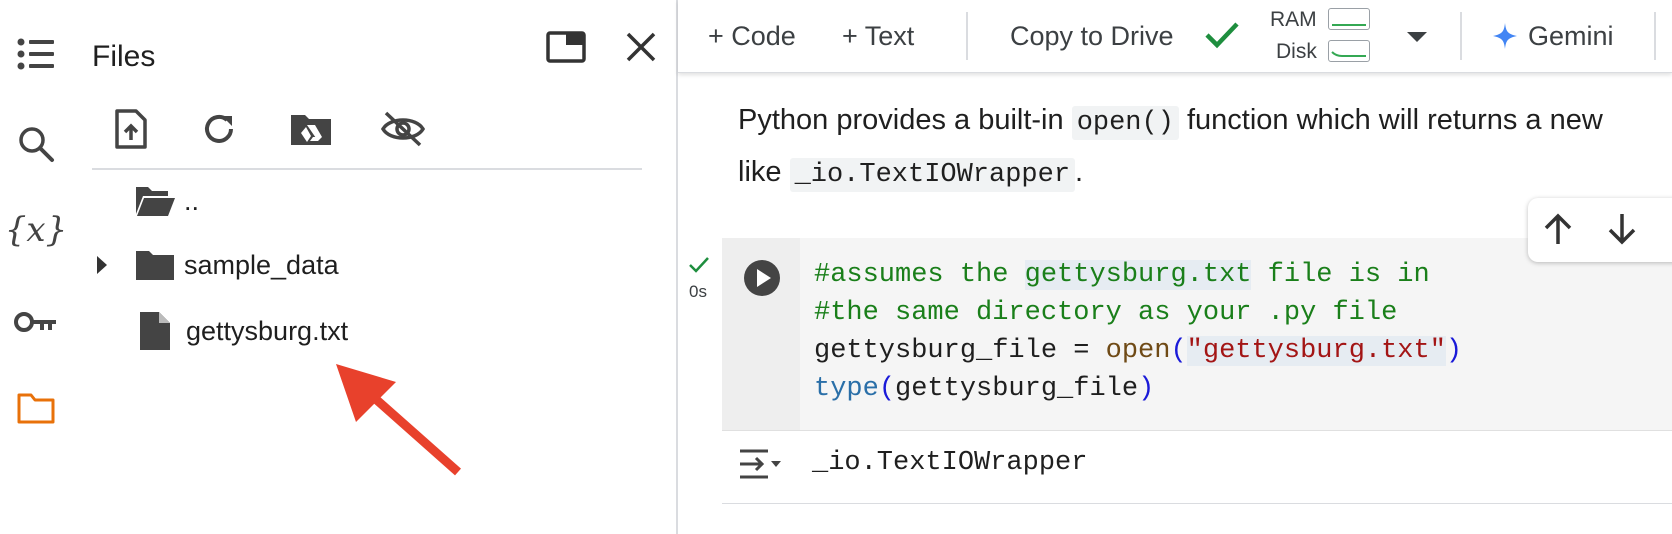  Describe the element at coordinates (192, 200) in the screenshot. I see `tree-item-label: ..` at that location.